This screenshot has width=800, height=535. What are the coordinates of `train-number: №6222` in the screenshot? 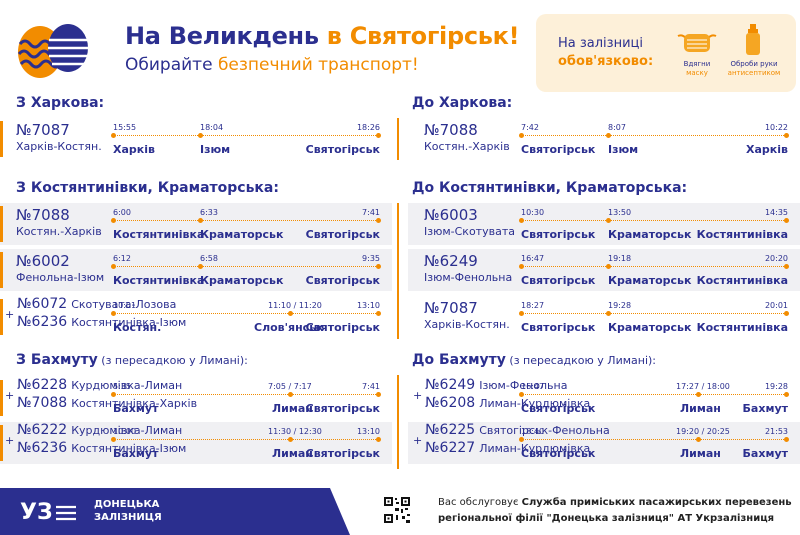 It's located at (42, 430).